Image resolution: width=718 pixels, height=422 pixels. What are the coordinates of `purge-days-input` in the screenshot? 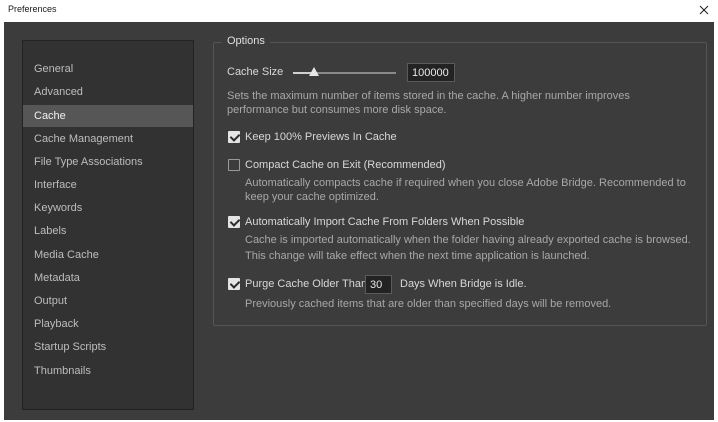 It's located at (378, 284).